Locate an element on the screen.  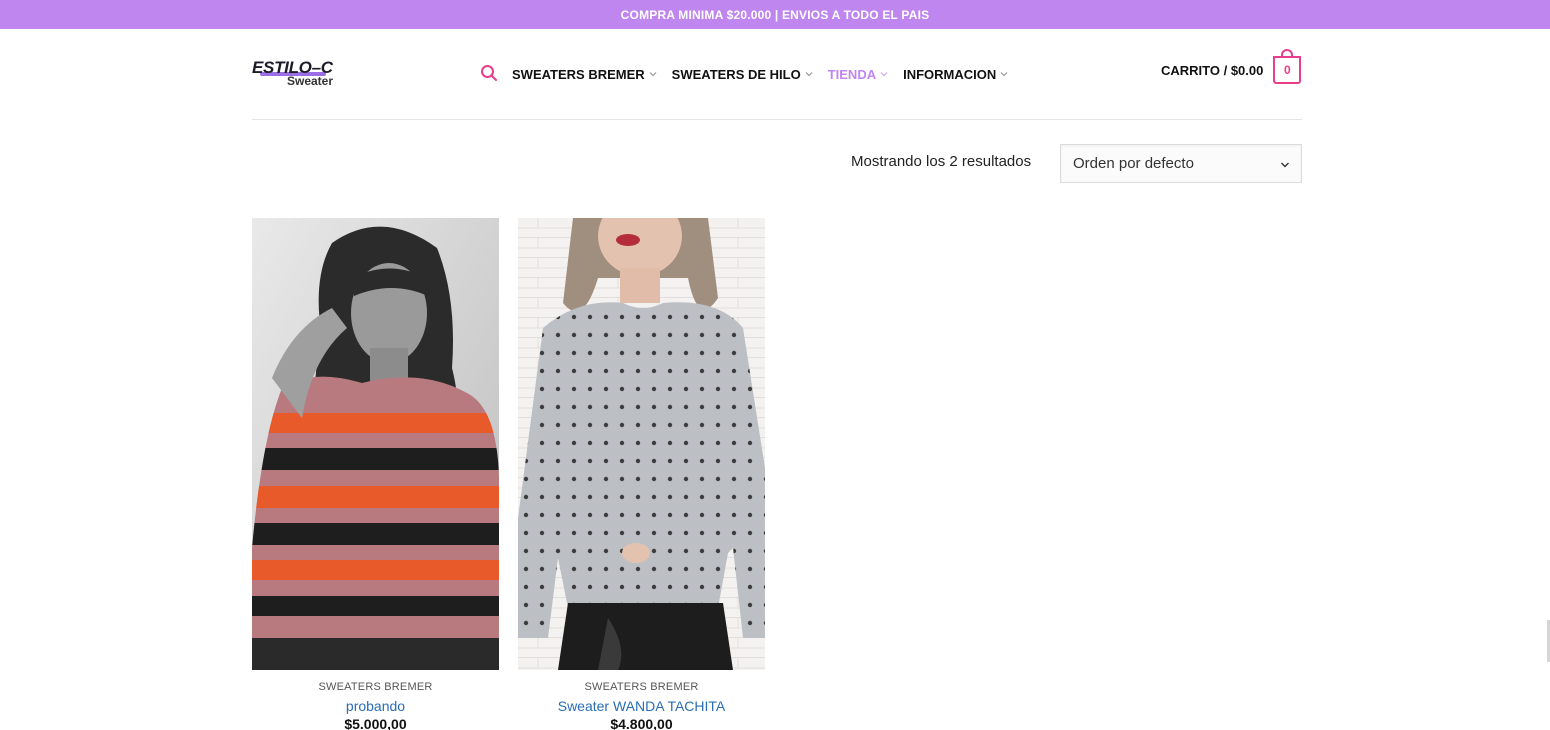
product-card: SWEATERS BREMER probando $5.000,00 is located at coordinates (375, 474).